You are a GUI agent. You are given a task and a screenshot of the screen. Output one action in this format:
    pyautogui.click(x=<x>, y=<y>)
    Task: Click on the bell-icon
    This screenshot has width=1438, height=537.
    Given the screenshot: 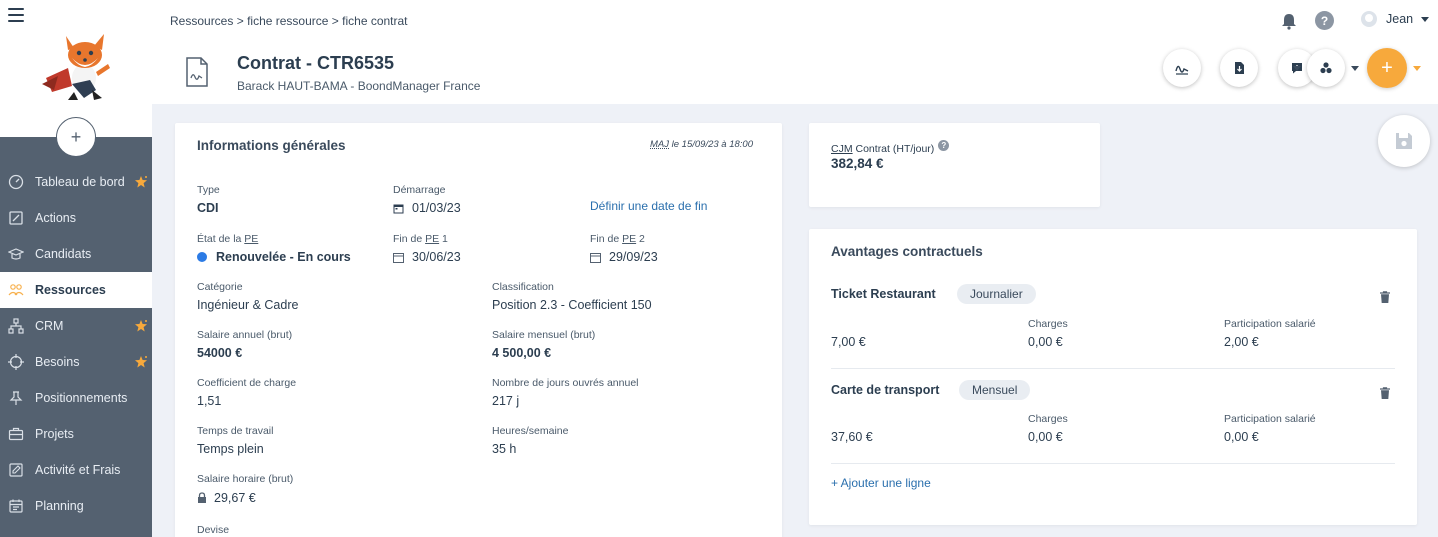 What is the action you would take?
    pyautogui.click(x=1289, y=21)
    